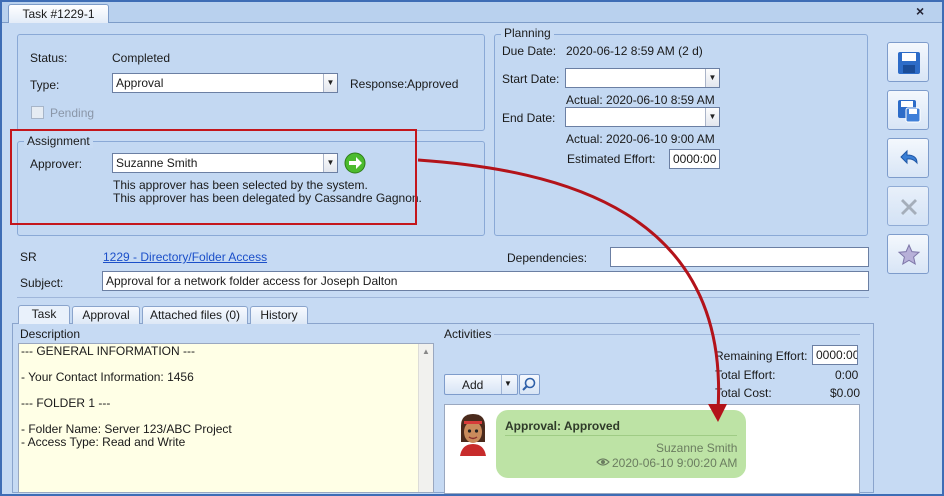  I want to click on highlight-box, so click(213, 177).